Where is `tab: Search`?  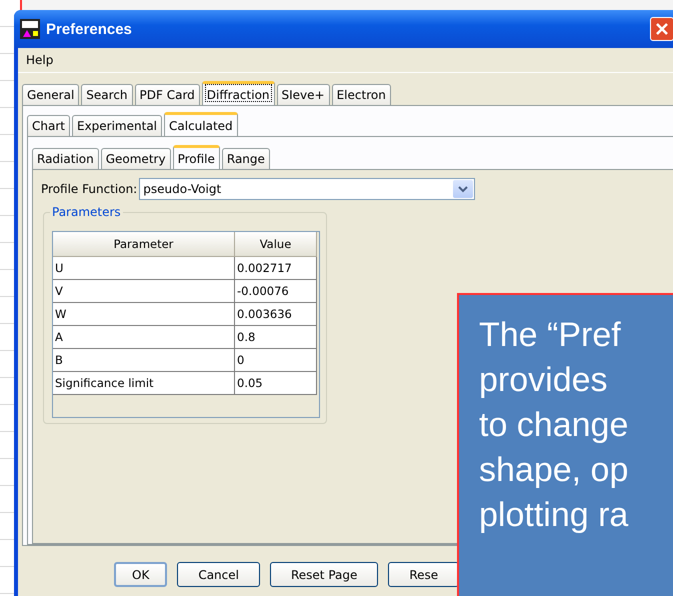 tab: Search is located at coordinates (107, 94).